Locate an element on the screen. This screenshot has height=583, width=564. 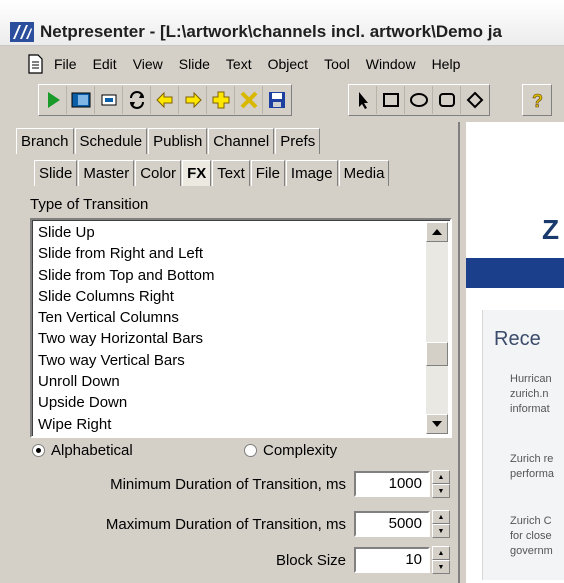
refresh-button is located at coordinates (137, 100).